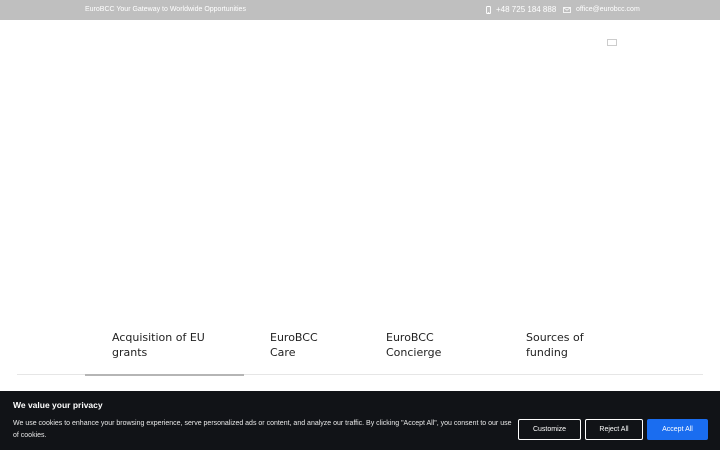 This screenshot has width=720, height=450. I want to click on email-address: office@eurobcc.com, so click(608, 9).